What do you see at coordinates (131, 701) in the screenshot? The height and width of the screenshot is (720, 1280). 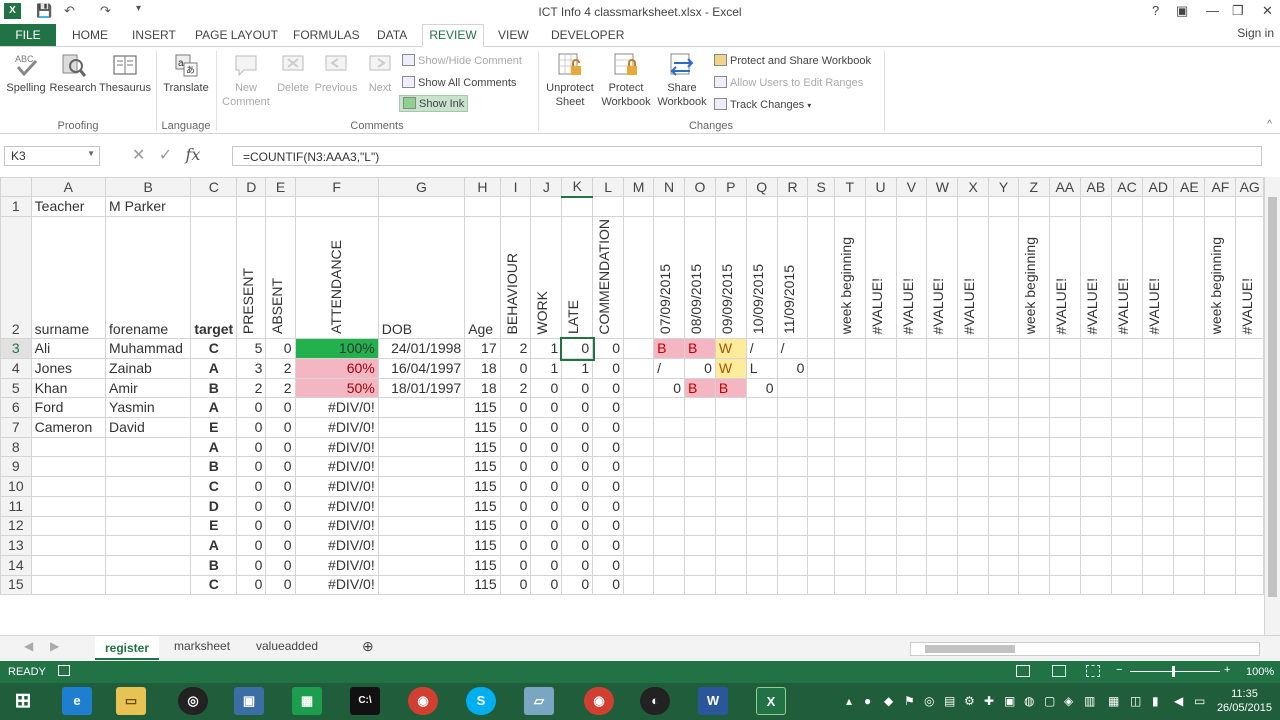 I see `file-explorer-icon: ▭` at bounding box center [131, 701].